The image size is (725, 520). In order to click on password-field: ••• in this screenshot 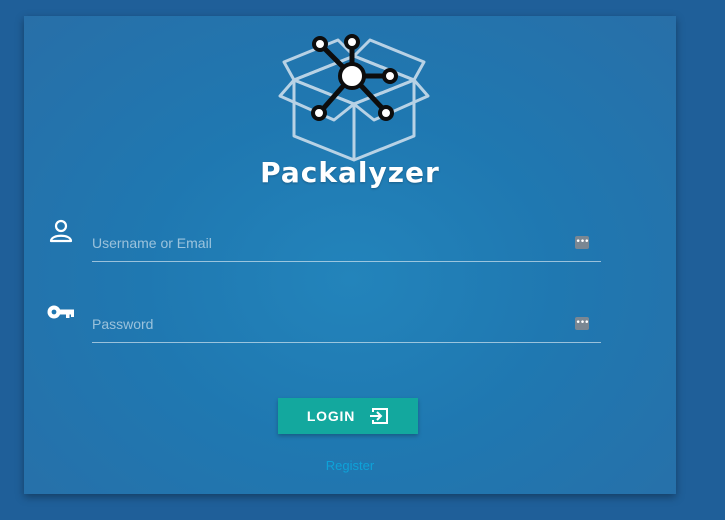, I will do `click(346, 322)`.